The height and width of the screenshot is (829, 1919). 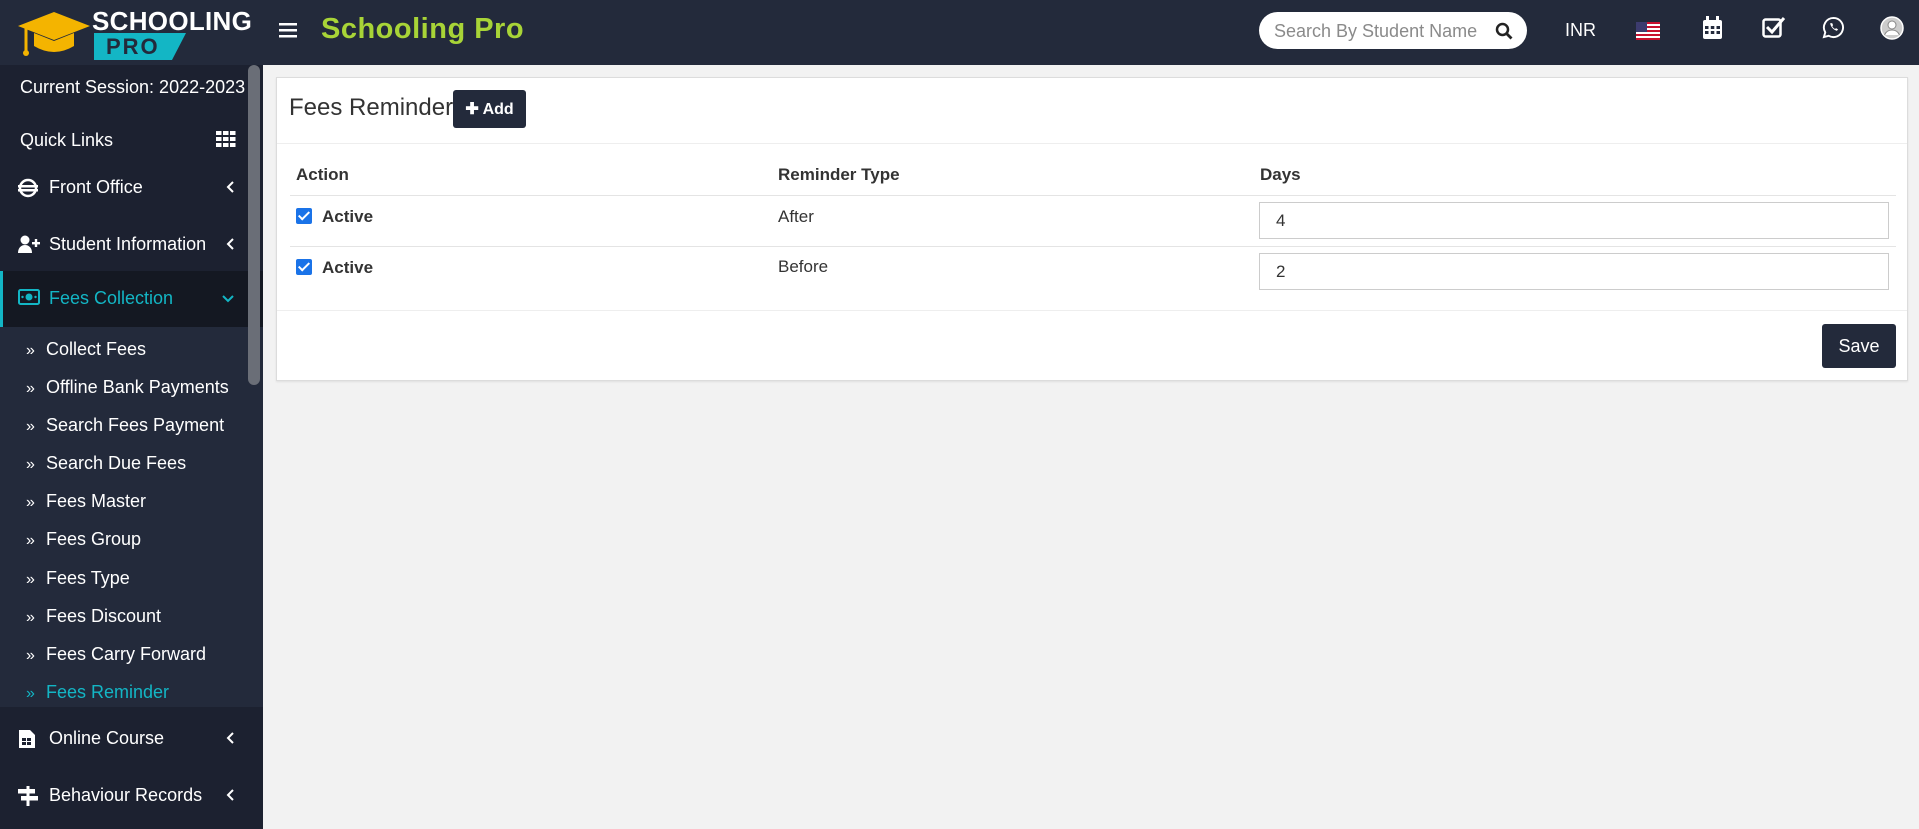 I want to click on save-button: Save, so click(x=1859, y=346).